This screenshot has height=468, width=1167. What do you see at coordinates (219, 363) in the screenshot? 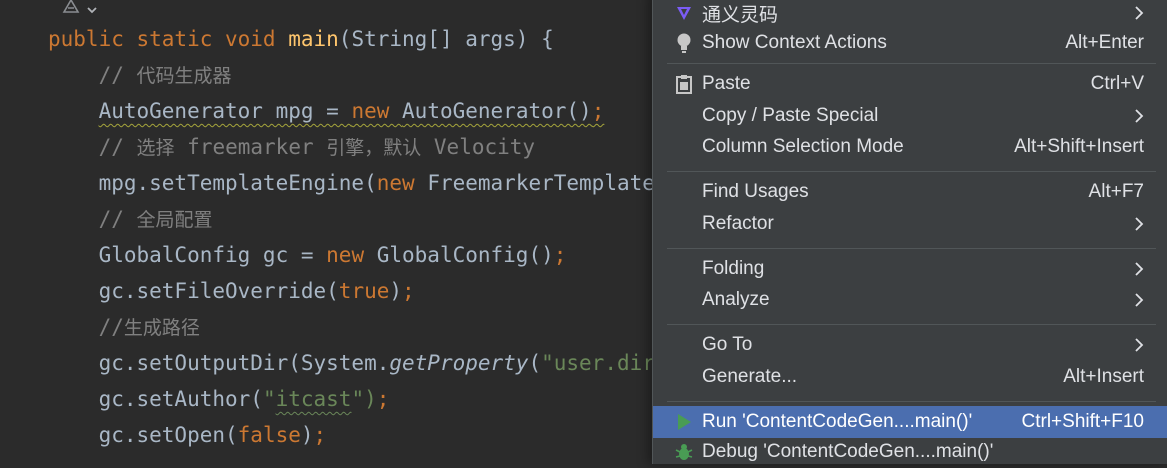
I see `code-token: gc.setOutputDir(System.` at bounding box center [219, 363].